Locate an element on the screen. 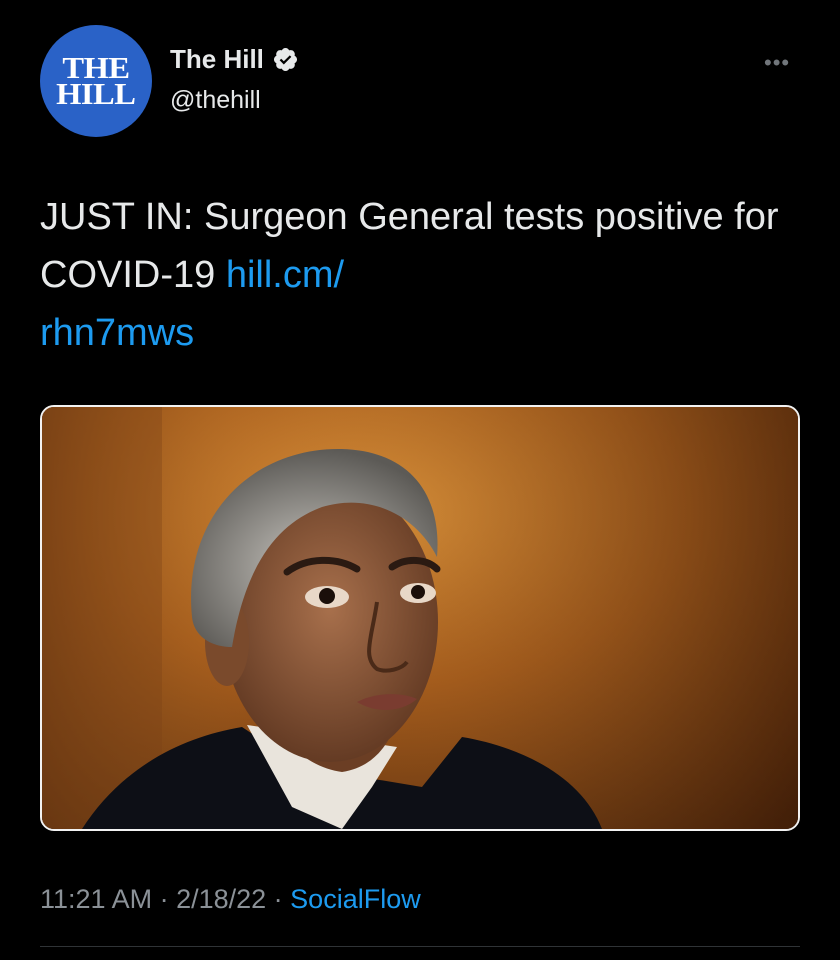 The height and width of the screenshot is (960, 840). display-name: The Hill is located at coordinates (217, 59).